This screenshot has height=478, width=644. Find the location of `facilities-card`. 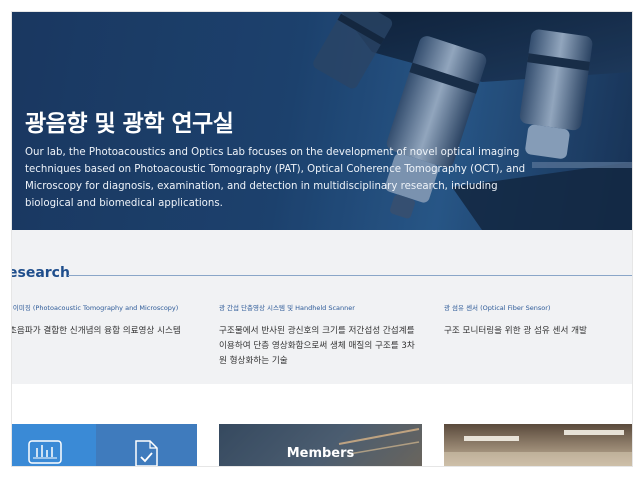

facilities-card is located at coordinates (538, 445).